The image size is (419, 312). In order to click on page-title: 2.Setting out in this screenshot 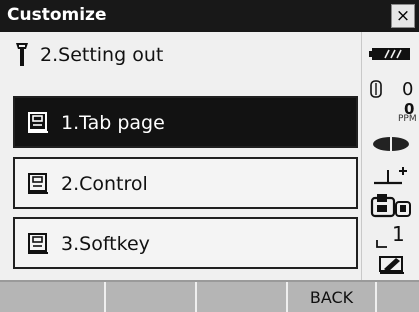, I will do `click(102, 55)`.